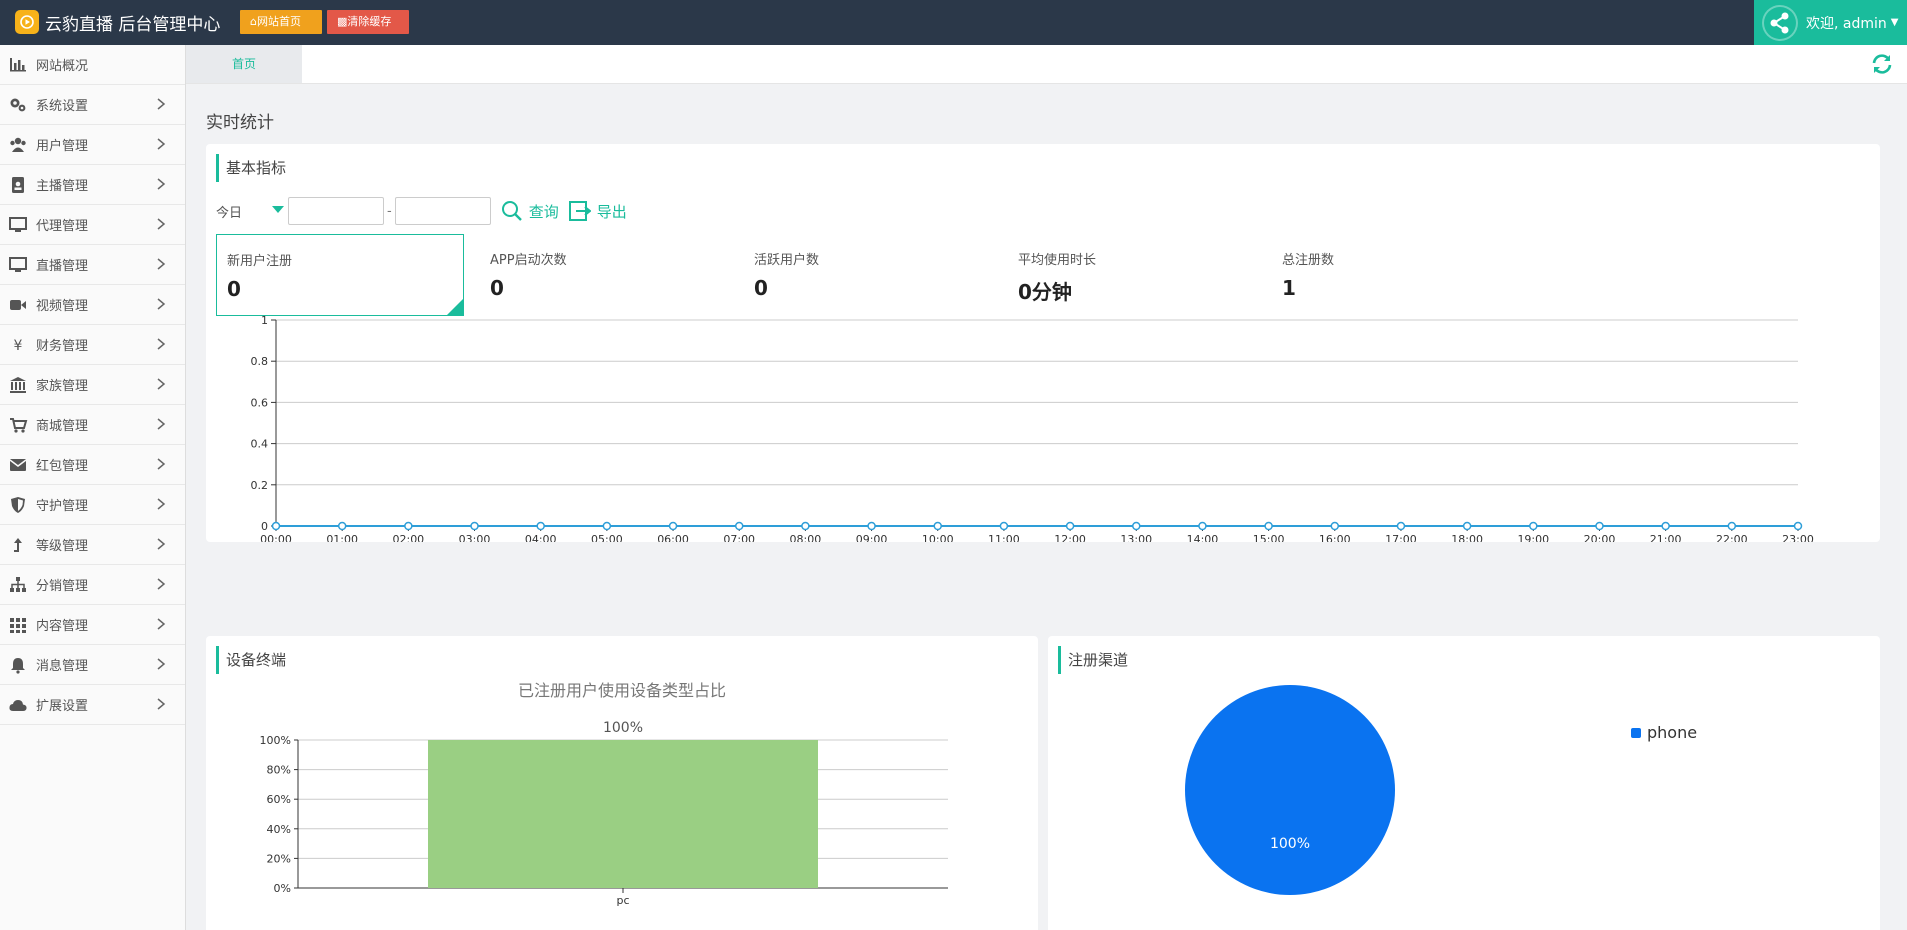 This screenshot has height=930, width=1907. Describe the element at coordinates (368, 22) in the screenshot. I see `clear-cache-button: ▩清除缓存` at that location.